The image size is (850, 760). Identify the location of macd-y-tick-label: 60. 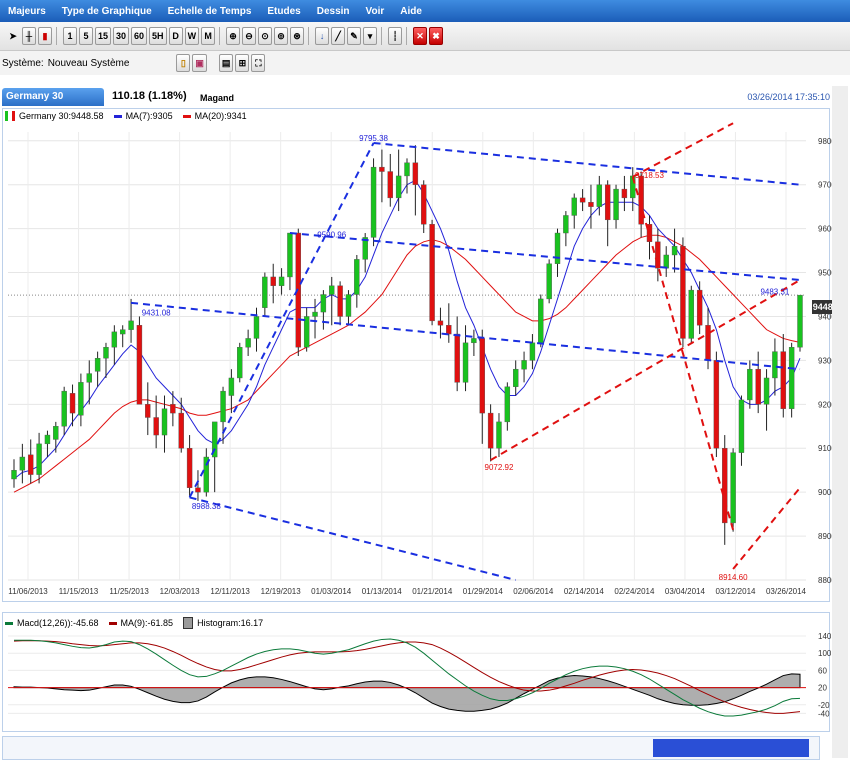
(822, 670).